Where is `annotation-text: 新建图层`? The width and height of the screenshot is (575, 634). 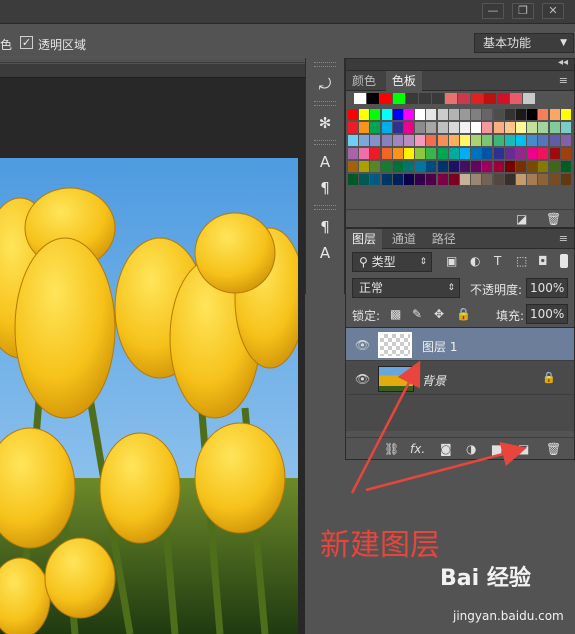 annotation-text: 新建图层 is located at coordinates (380, 545).